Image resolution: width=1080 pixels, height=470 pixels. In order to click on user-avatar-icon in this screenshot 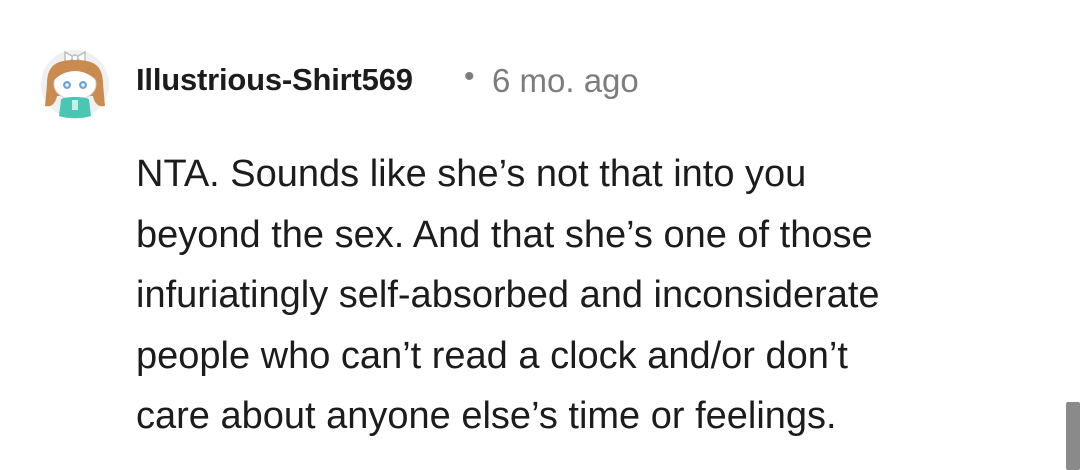, I will do `click(75, 82)`.